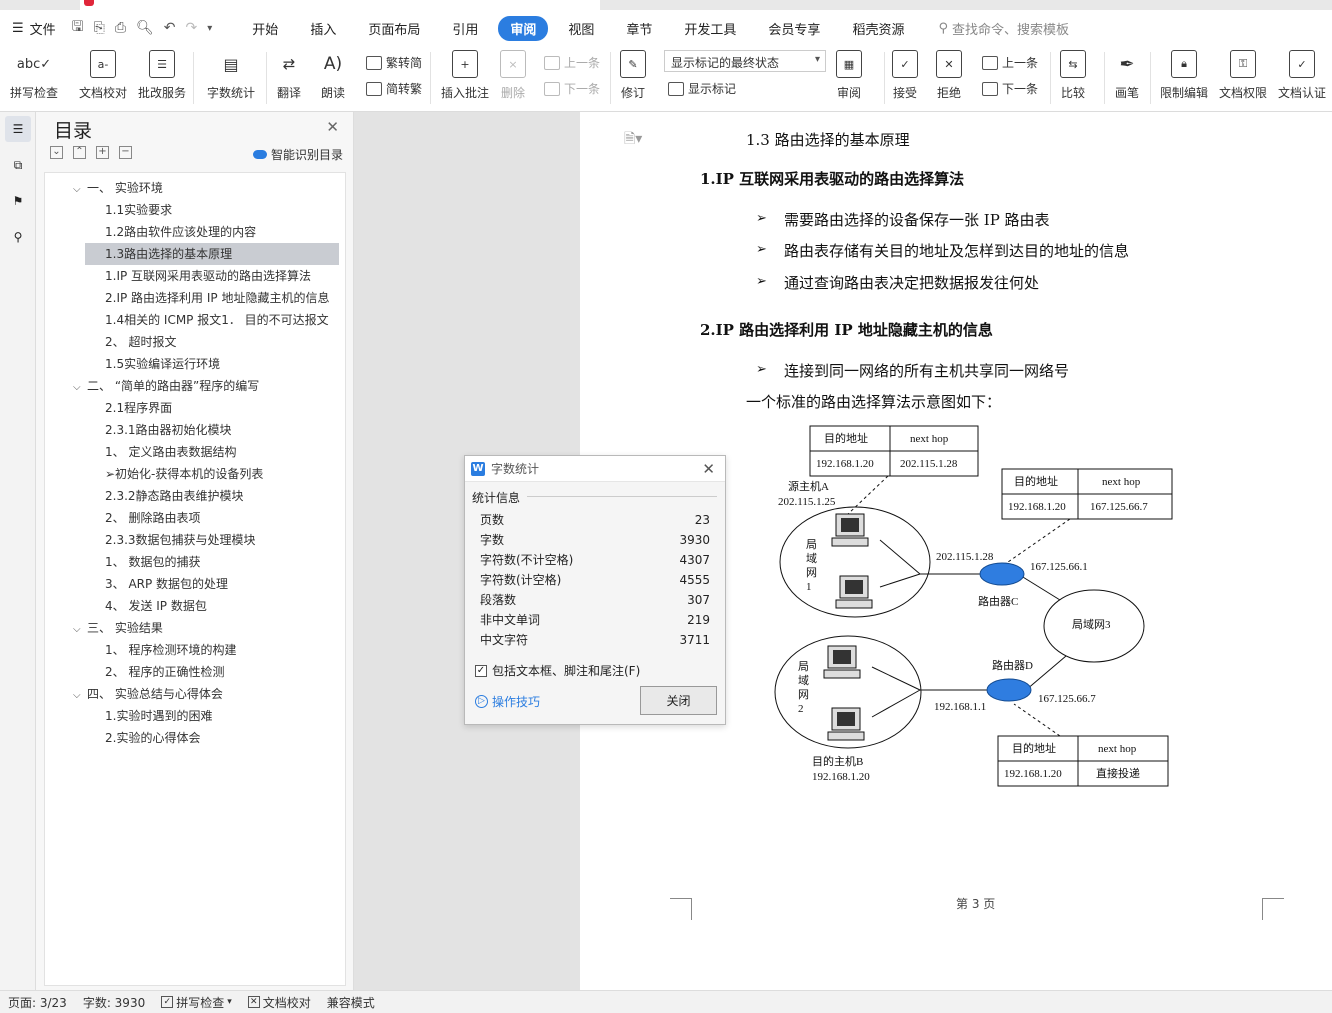  Describe the element at coordinates (1010, 62) in the screenshot. I see `prev-change-button: 上一条` at that location.